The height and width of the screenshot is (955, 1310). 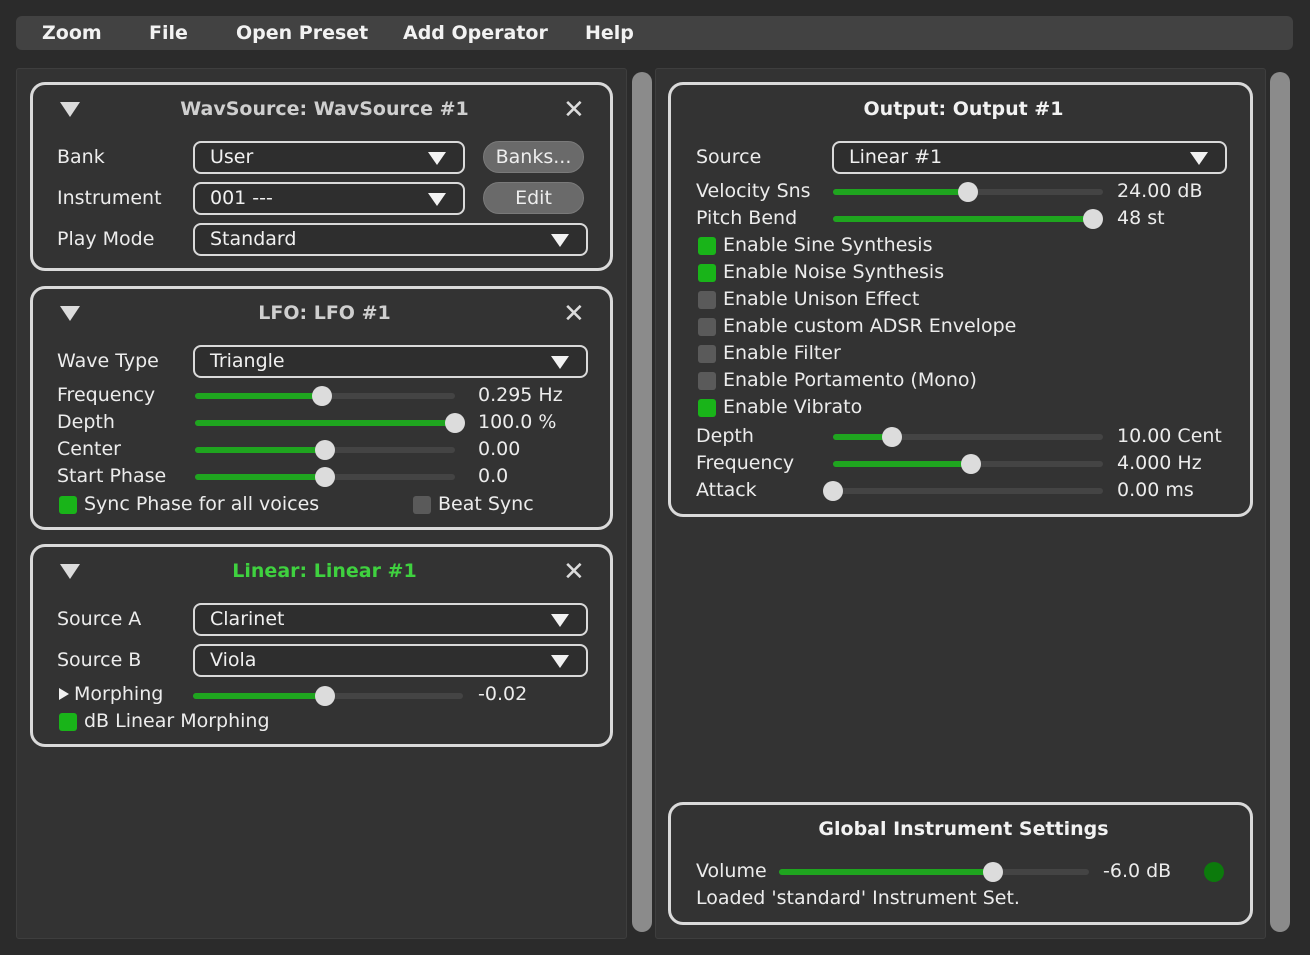 I want to click on global-title: Global Instrument Settings, so click(x=963, y=829).